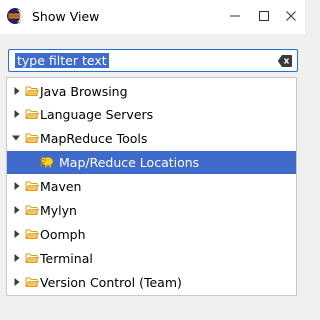 This screenshot has width=320, height=320. I want to click on tree-item-maven: Maven, so click(151, 186).